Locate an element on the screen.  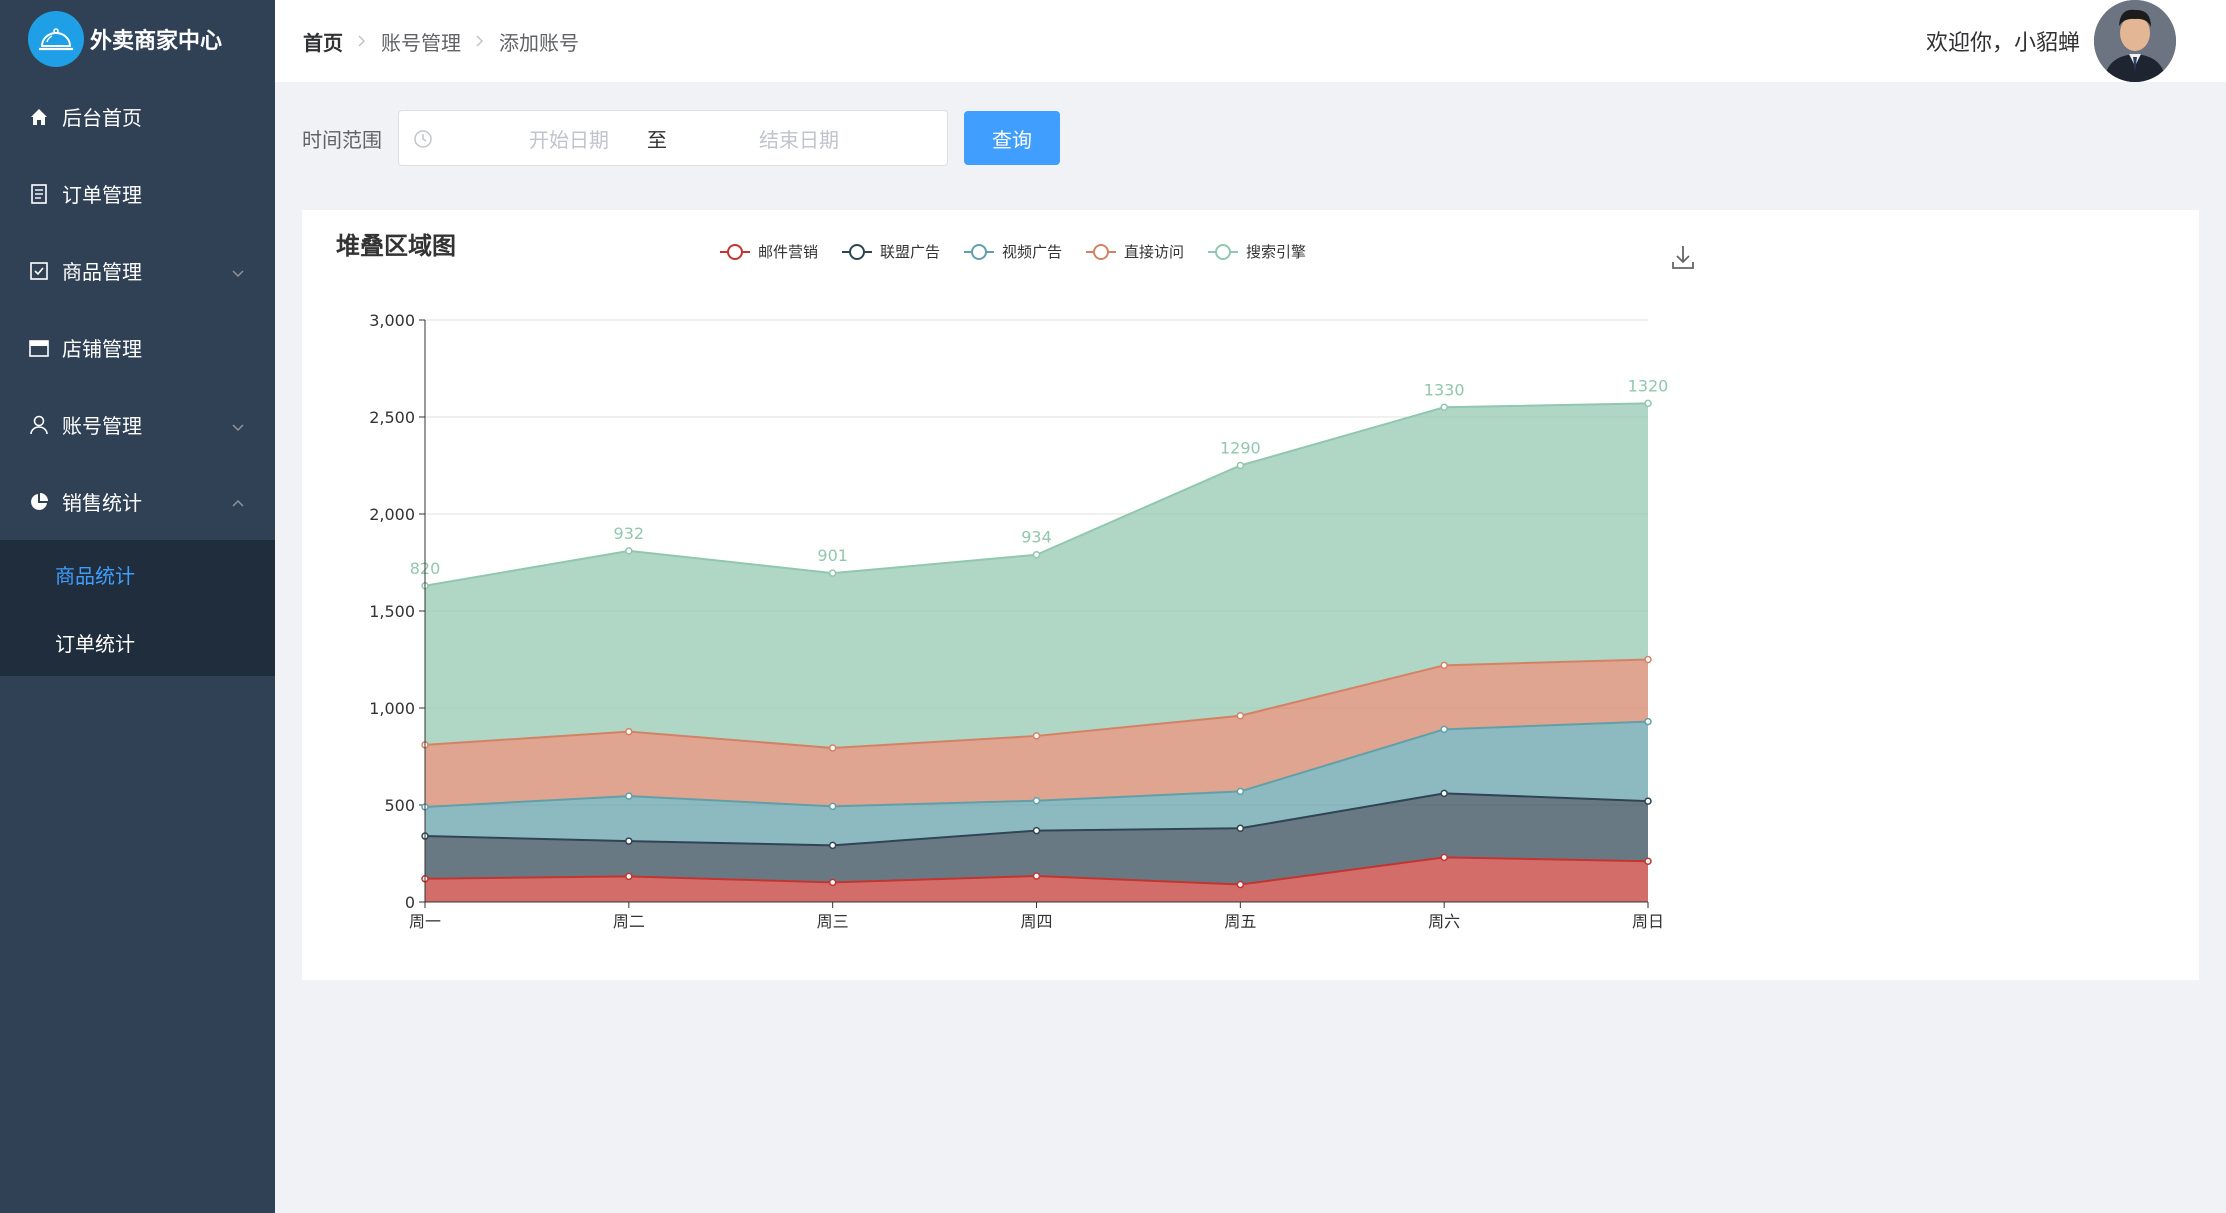
sidebar-item-orders: 订单管理 is located at coordinates (137, 193).